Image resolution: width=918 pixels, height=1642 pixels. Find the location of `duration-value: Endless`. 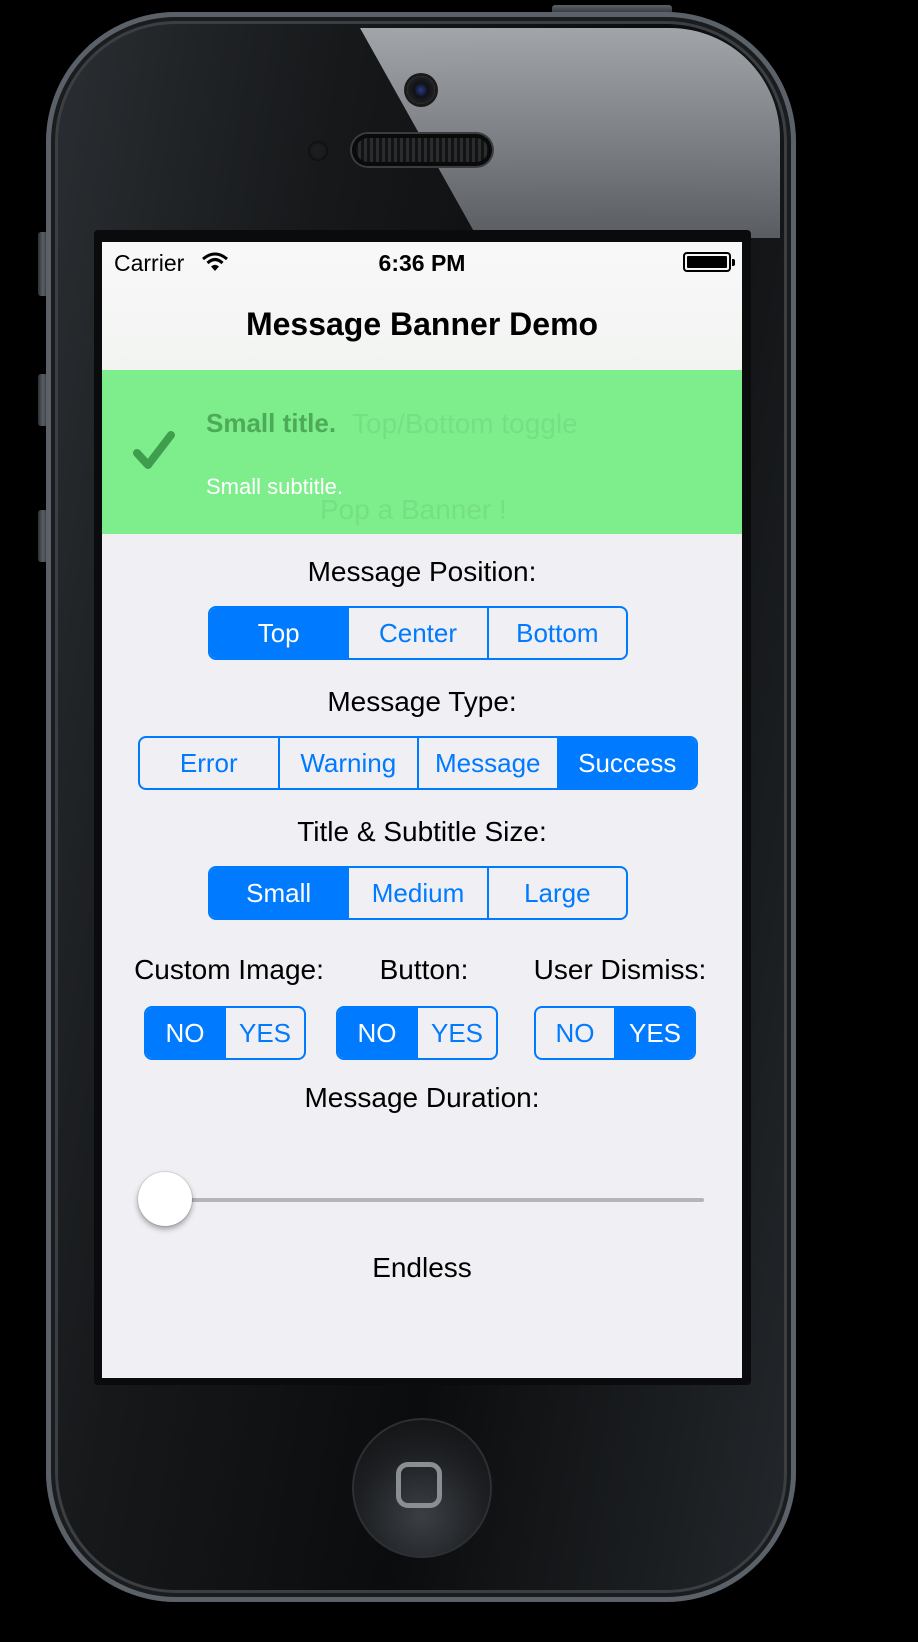

duration-value: Endless is located at coordinates (422, 1267).